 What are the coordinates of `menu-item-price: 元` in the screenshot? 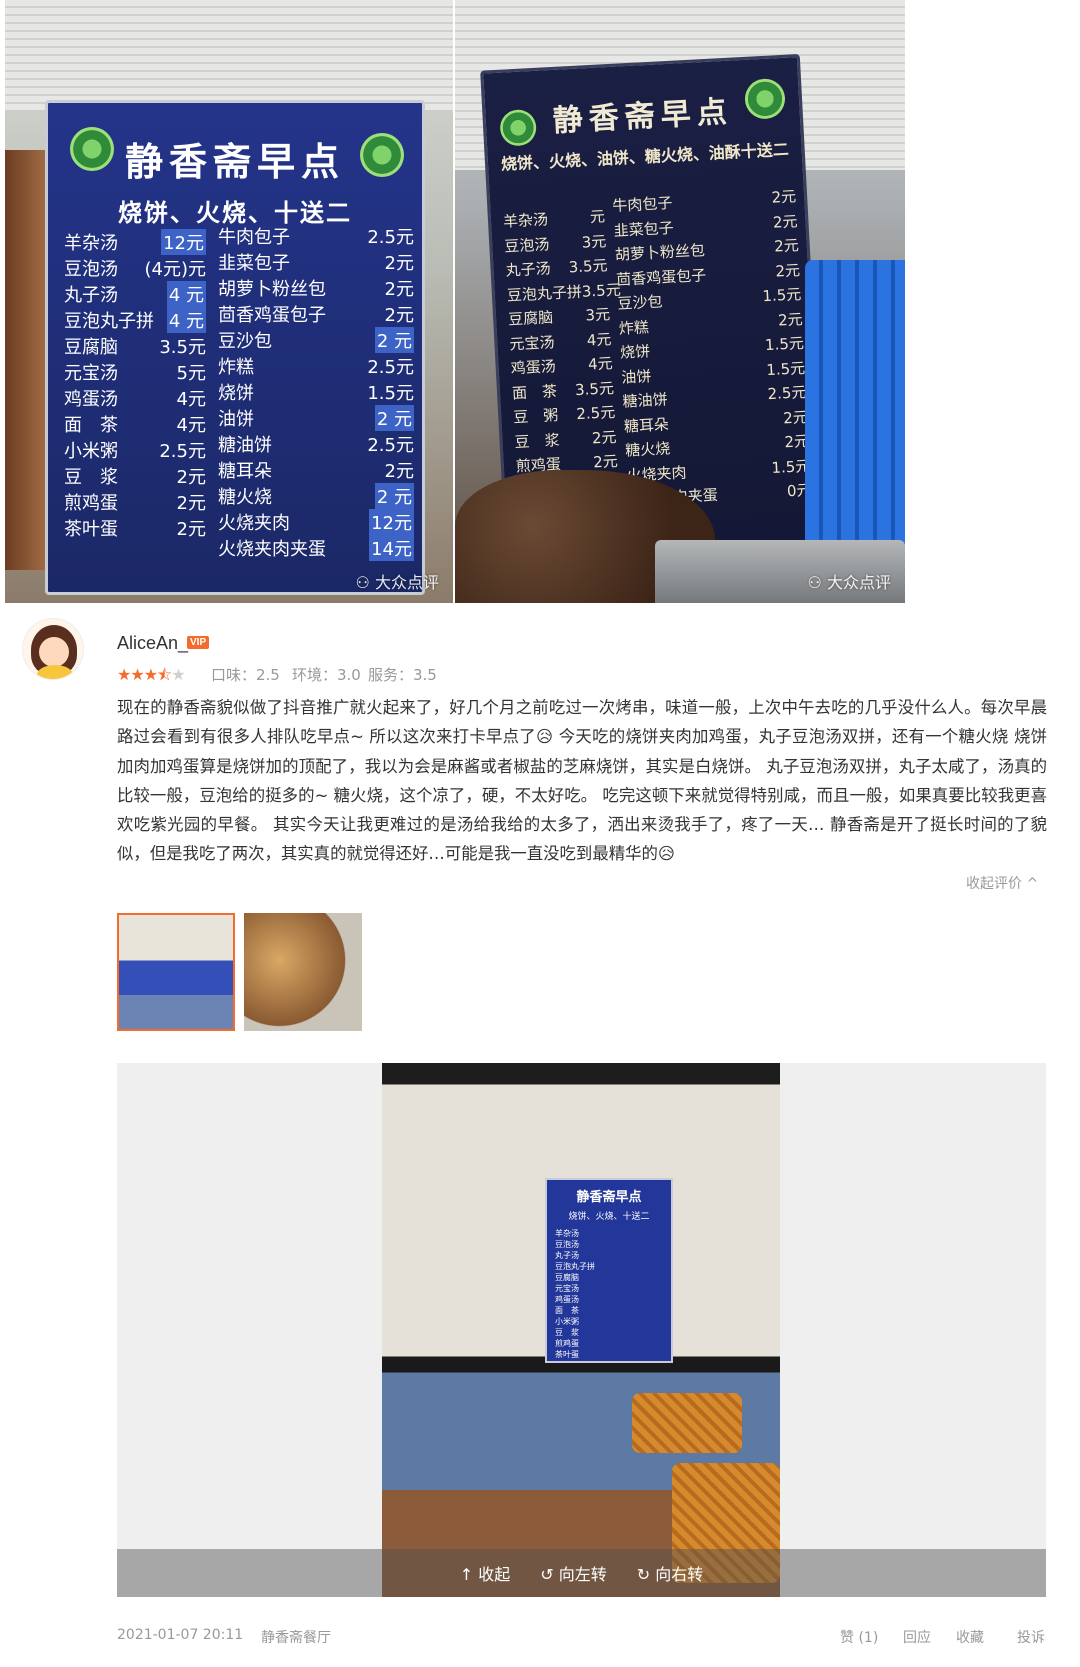 It's located at (597, 217).